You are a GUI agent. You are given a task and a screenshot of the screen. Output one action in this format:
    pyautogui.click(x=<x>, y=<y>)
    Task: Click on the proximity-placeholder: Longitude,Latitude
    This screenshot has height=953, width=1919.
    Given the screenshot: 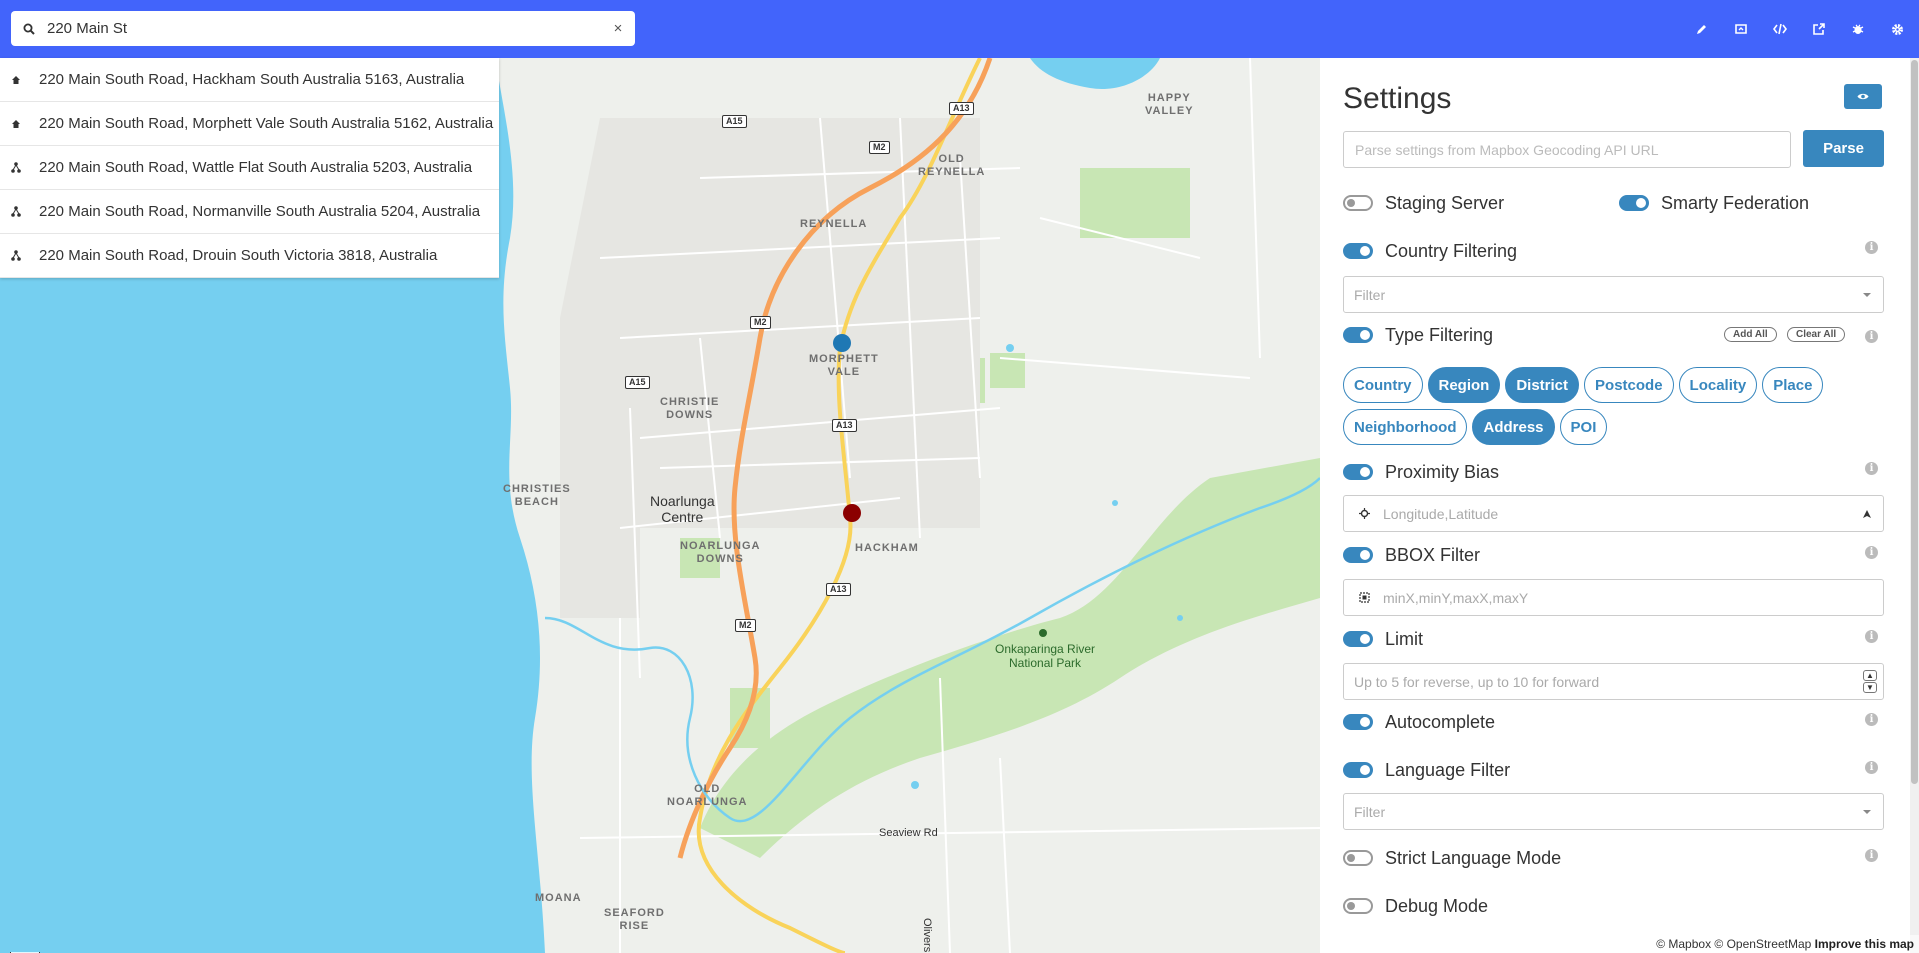 What is the action you would take?
    pyautogui.click(x=1441, y=513)
    